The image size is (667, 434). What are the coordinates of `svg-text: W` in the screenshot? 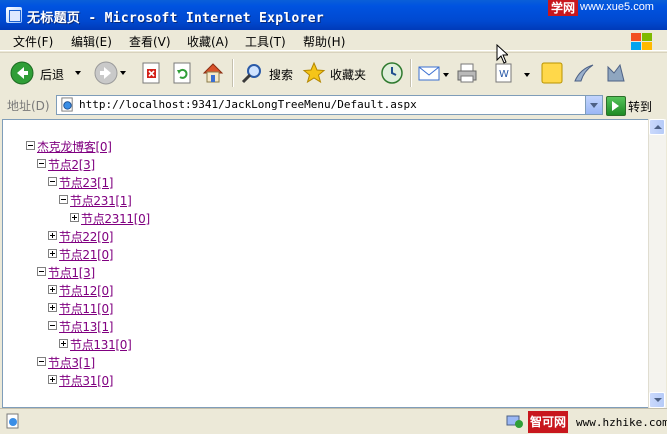 It's located at (504, 74).